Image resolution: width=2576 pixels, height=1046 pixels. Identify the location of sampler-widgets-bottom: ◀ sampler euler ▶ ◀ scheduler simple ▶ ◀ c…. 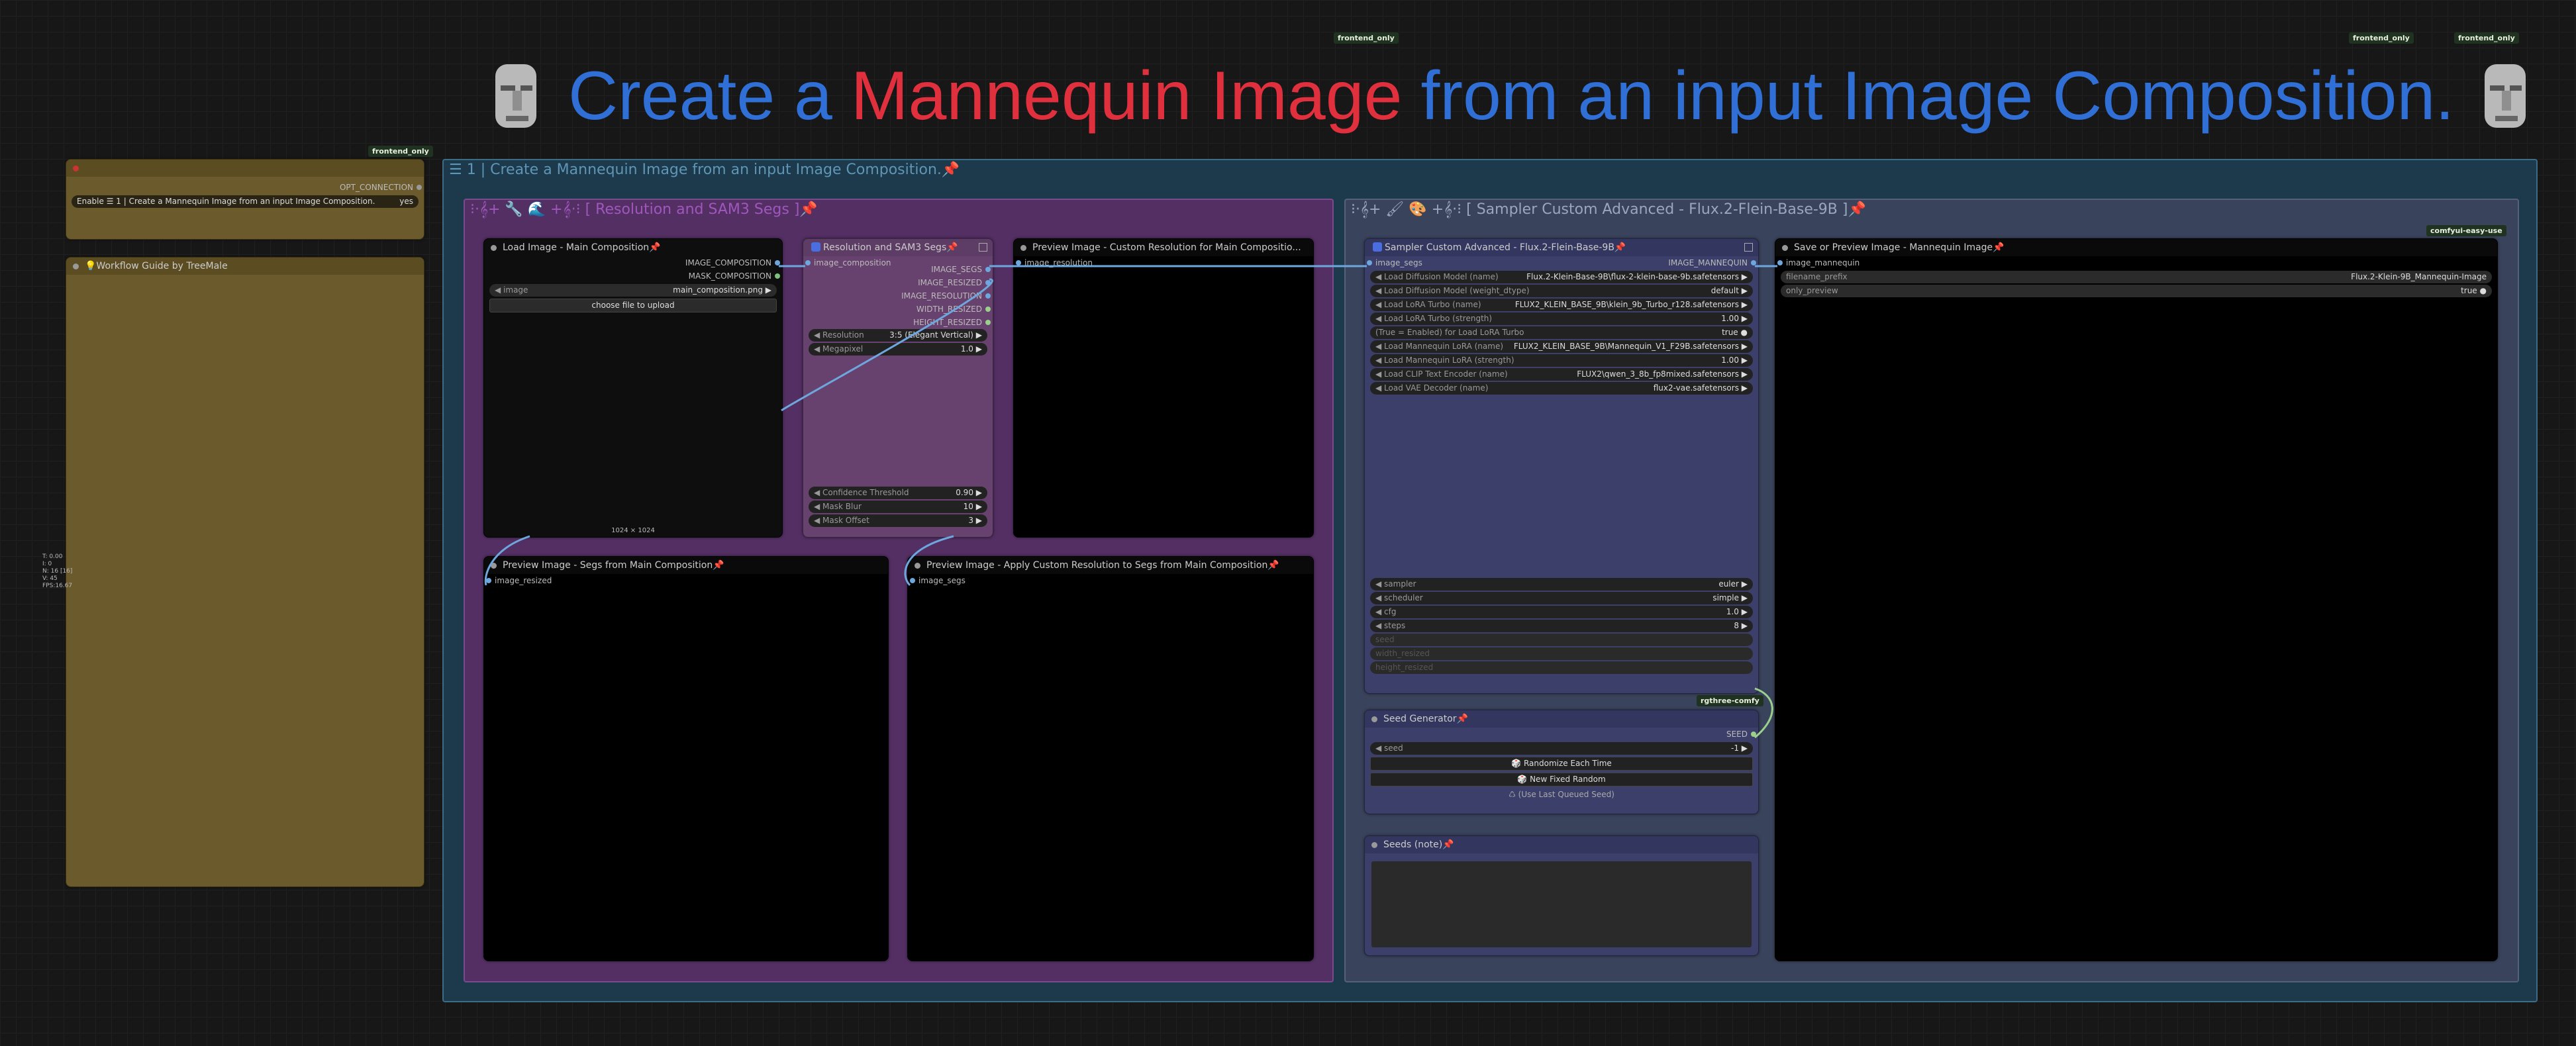
(1561, 626).